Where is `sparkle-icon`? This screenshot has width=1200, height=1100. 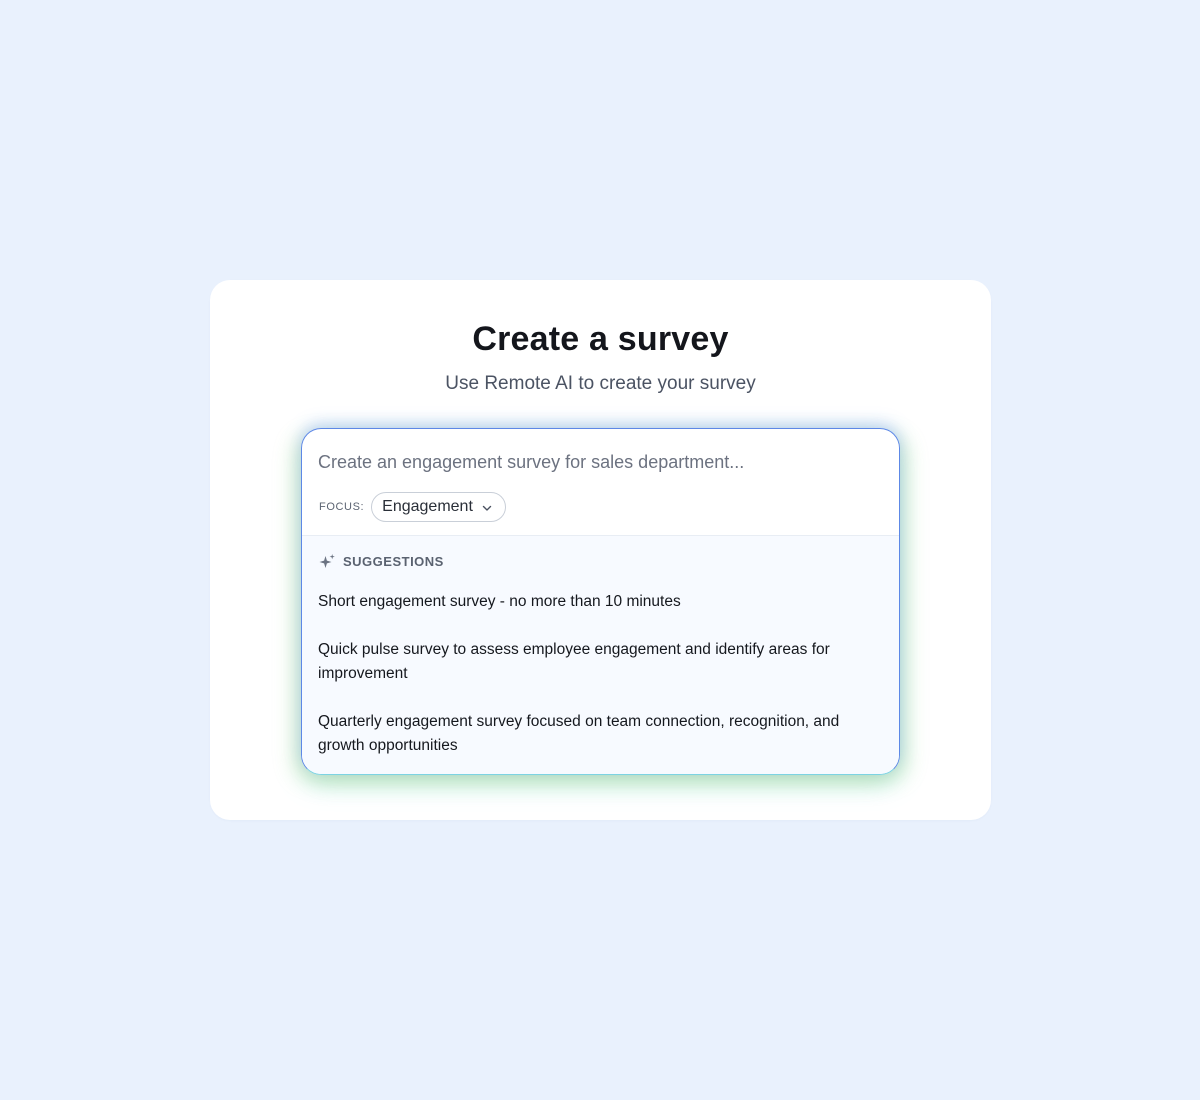 sparkle-icon is located at coordinates (327, 561).